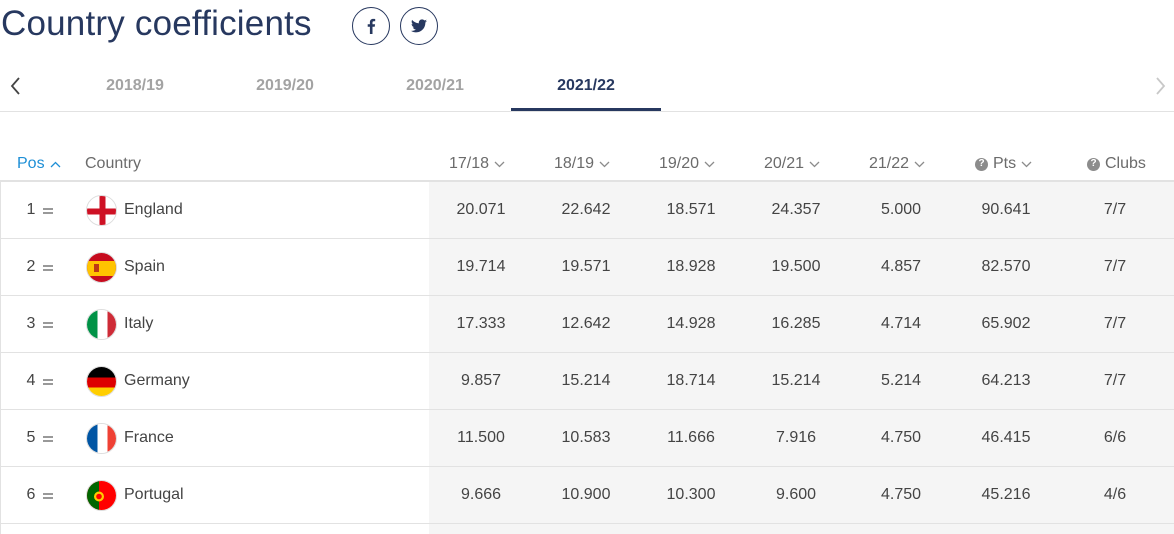 This screenshot has width=1174, height=534. Describe the element at coordinates (796, 437) in the screenshot. I see `value-s2021: 7.916` at that location.